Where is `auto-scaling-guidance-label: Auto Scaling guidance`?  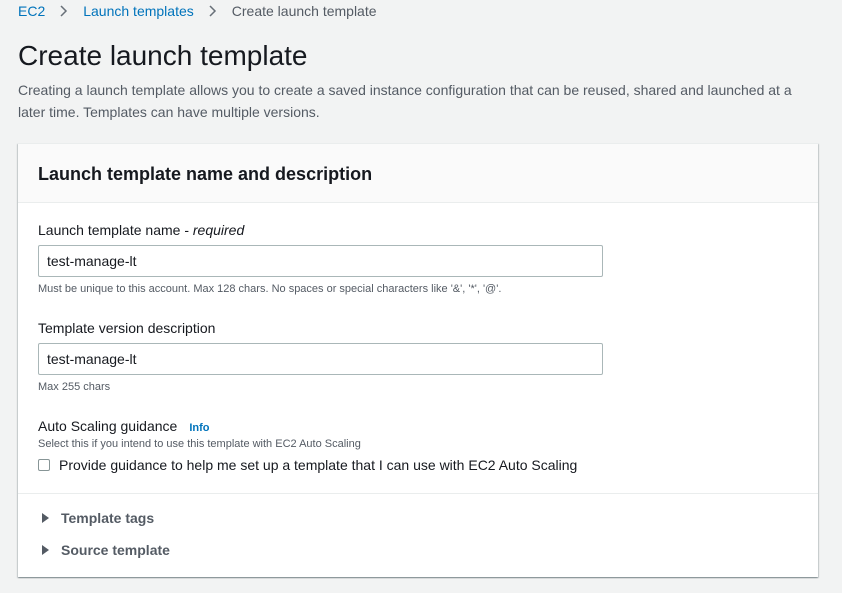
auto-scaling-guidance-label: Auto Scaling guidance is located at coordinates (108, 426).